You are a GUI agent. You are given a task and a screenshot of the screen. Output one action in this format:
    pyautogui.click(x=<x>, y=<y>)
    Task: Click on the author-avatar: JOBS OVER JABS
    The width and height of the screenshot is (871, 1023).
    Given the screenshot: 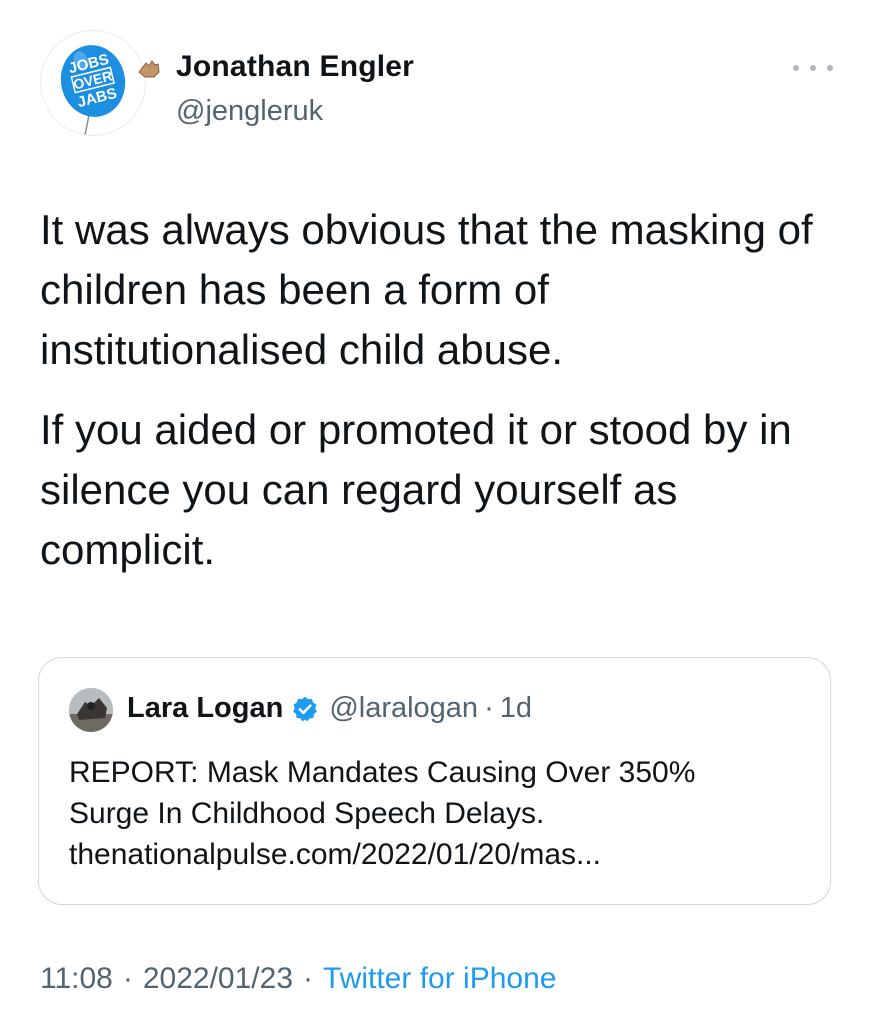 What is the action you would take?
    pyautogui.click(x=93, y=83)
    